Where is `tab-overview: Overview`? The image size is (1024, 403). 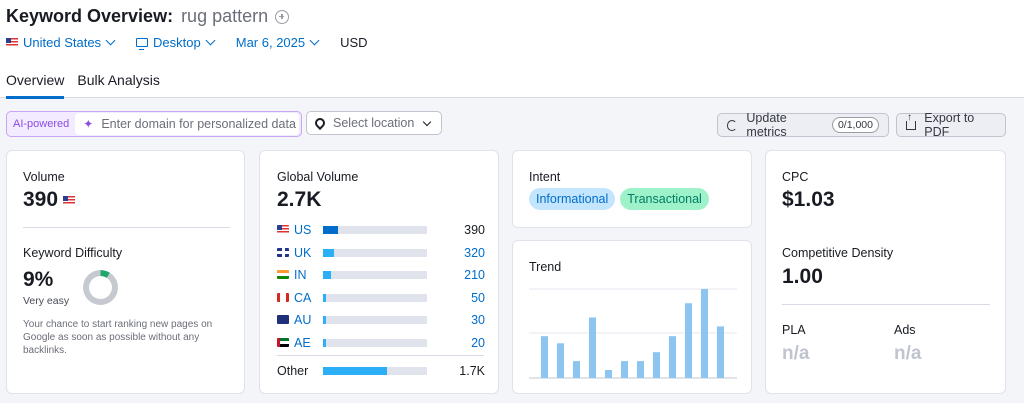
tab-overview: Overview is located at coordinates (35, 85).